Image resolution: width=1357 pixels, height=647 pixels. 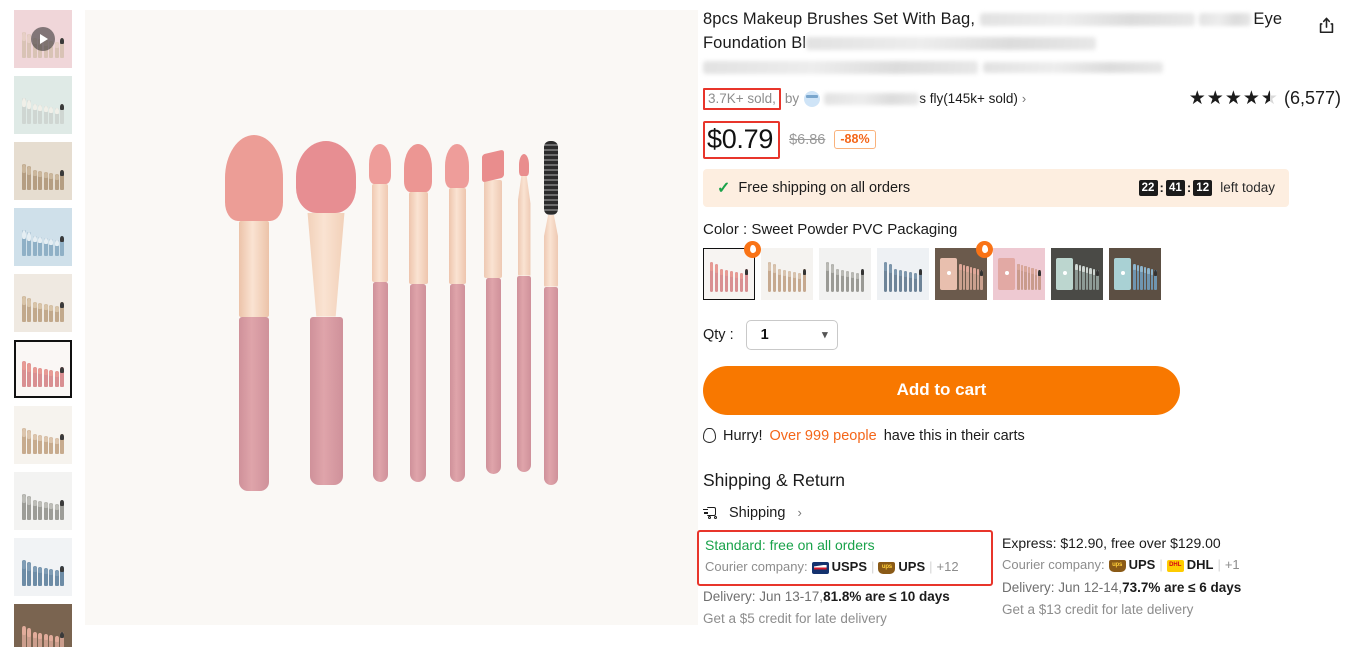 I want to click on thumb-grey-set, so click(x=43, y=501).